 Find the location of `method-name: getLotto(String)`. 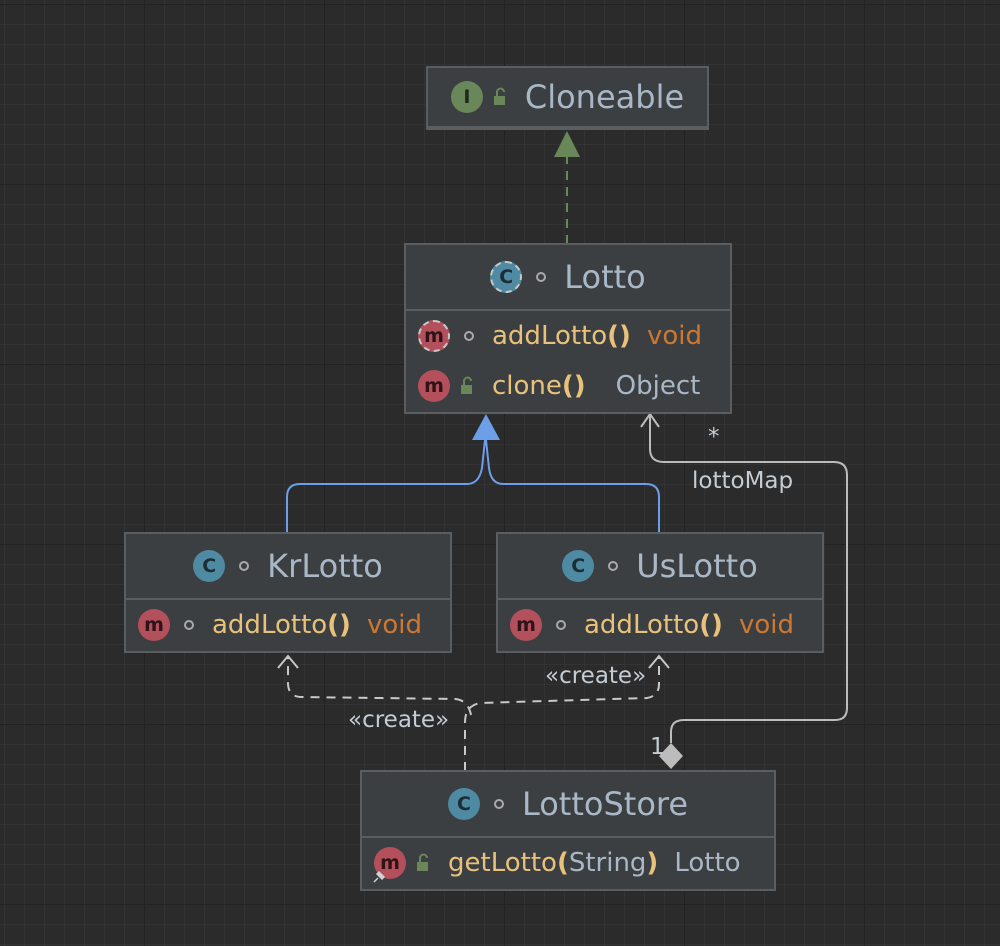

method-name: getLotto(String) is located at coordinates (553, 863).